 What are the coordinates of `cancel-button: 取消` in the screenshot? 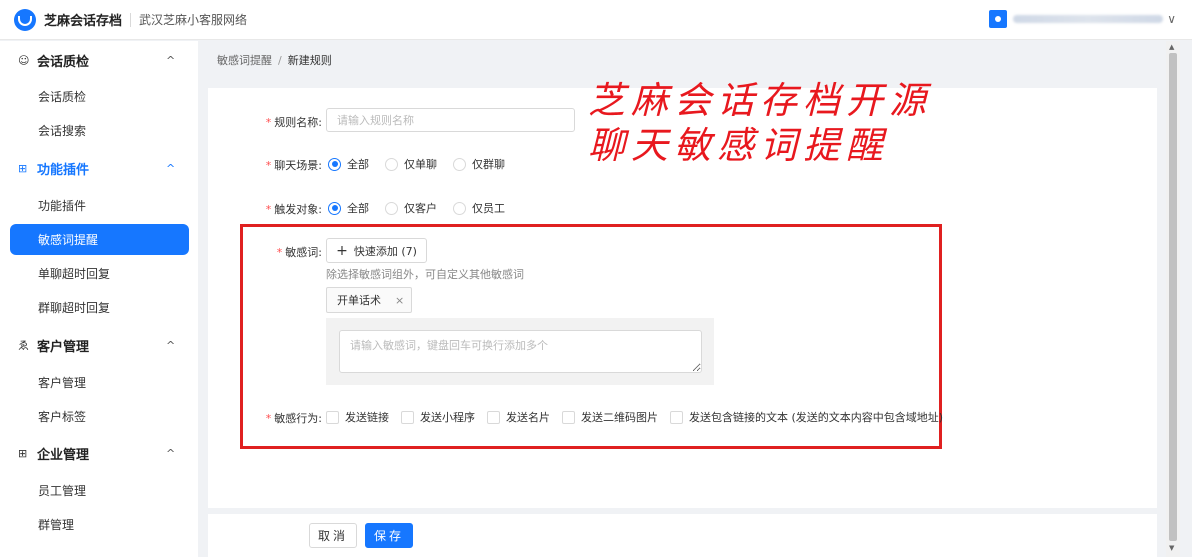 It's located at (333, 535).